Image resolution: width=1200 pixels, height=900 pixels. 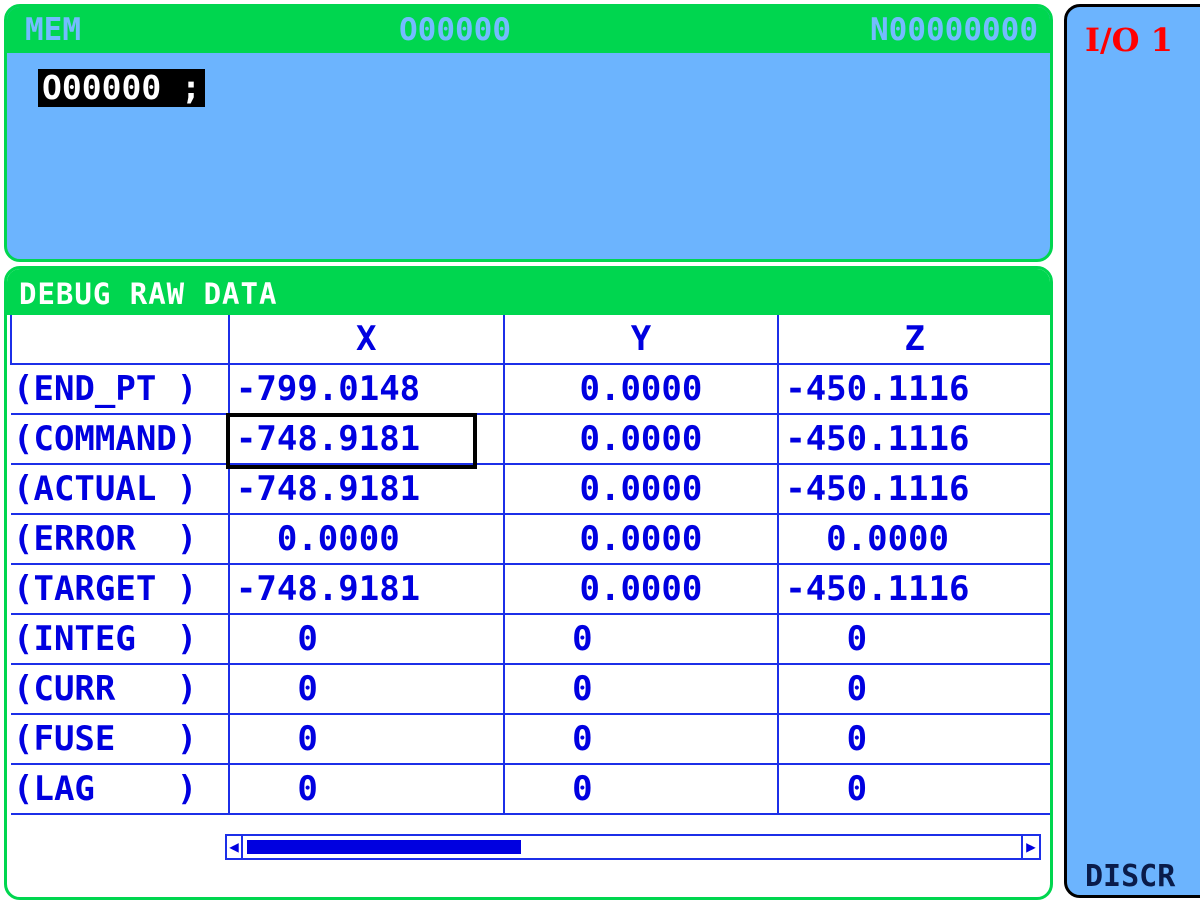 I want to click on program-number: O00000, so click(x=455, y=30).